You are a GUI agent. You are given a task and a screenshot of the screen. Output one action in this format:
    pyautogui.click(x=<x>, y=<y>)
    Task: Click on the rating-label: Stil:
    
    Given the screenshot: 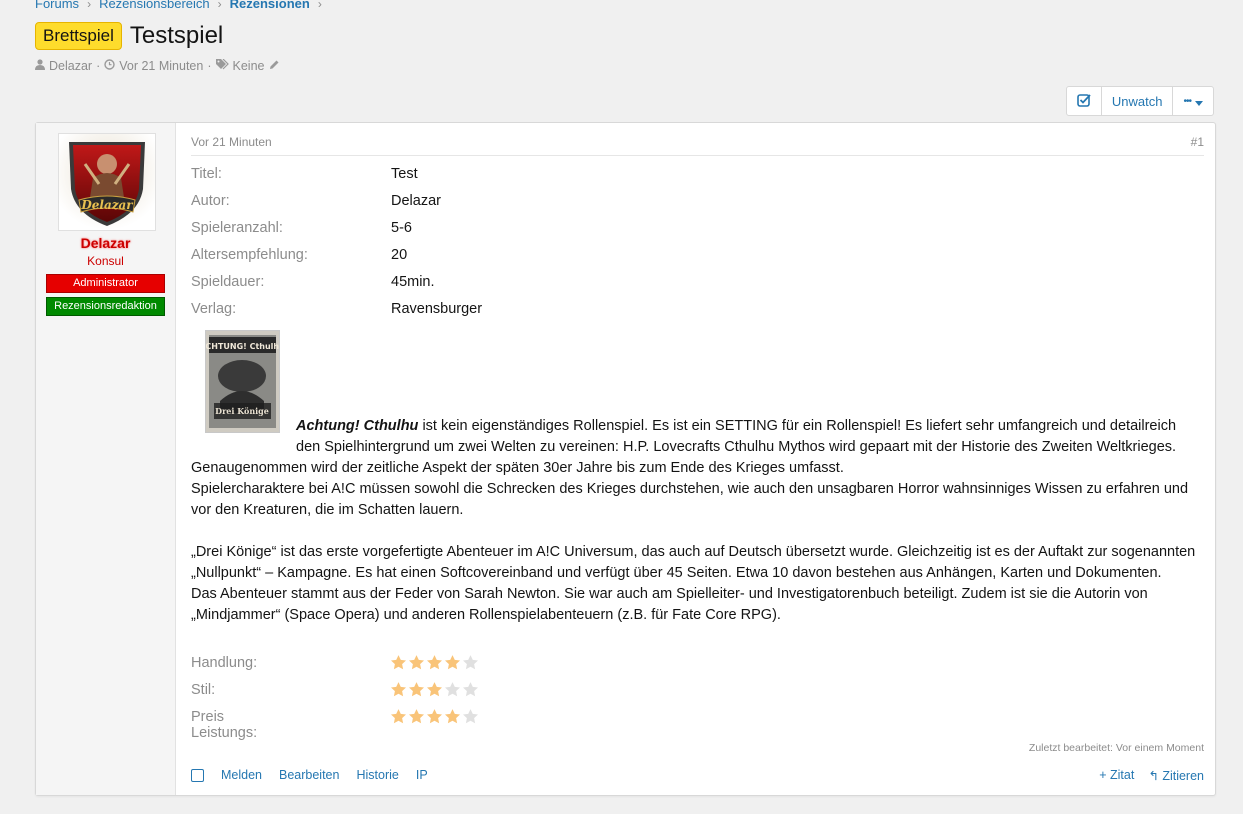 What is the action you would take?
    pyautogui.click(x=203, y=690)
    